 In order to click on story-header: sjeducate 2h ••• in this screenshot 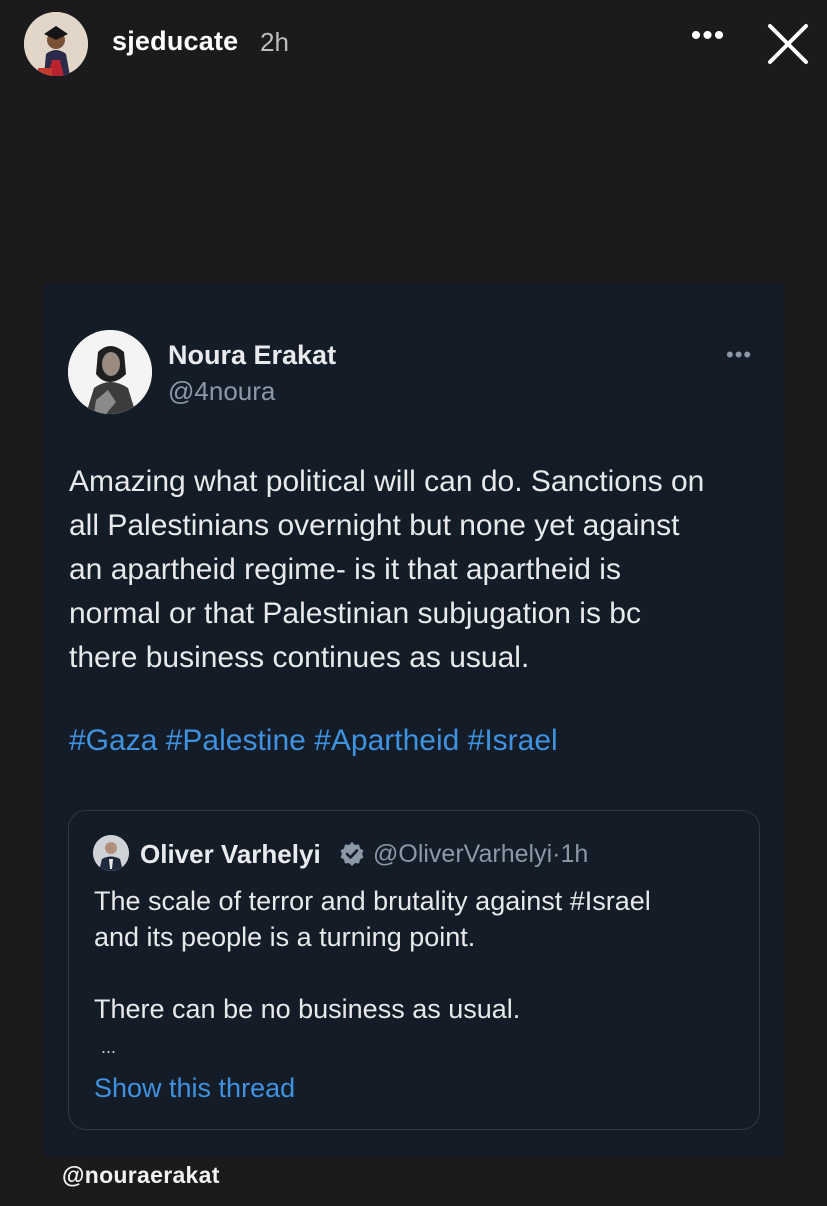, I will do `click(413, 45)`.